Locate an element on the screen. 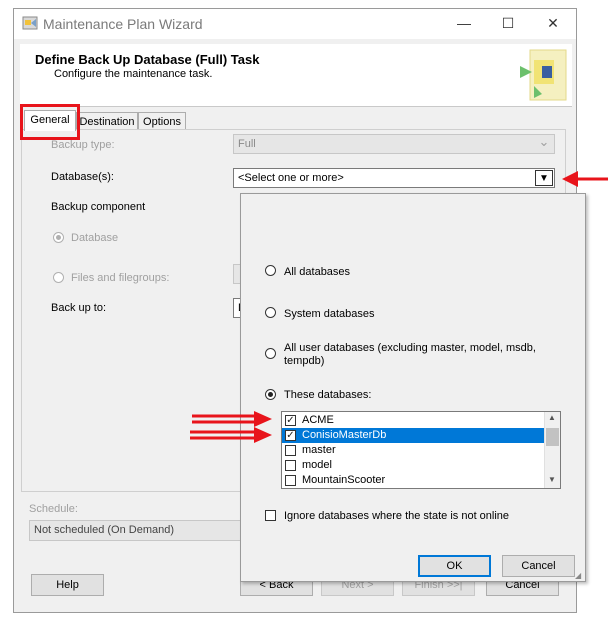  database-name: model is located at coordinates (317, 465).